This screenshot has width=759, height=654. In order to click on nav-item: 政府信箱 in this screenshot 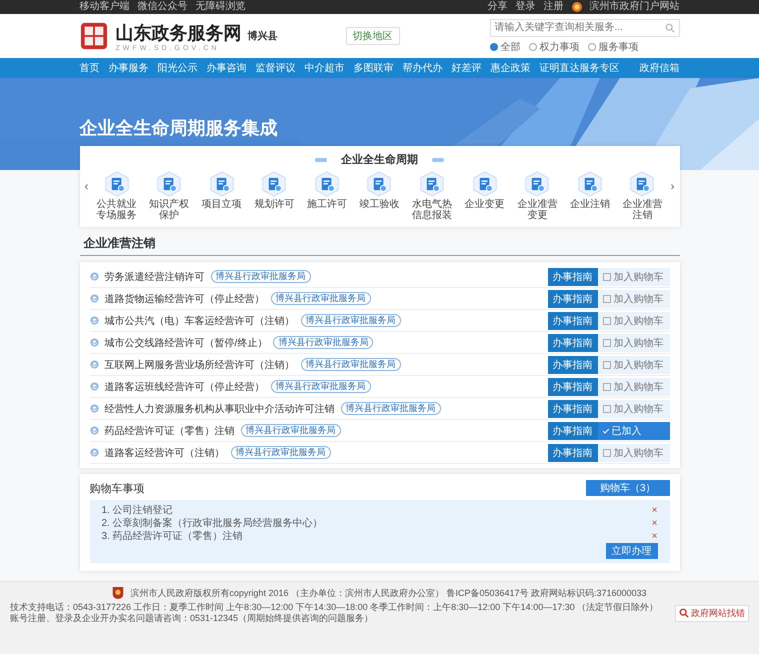, I will do `click(660, 68)`.